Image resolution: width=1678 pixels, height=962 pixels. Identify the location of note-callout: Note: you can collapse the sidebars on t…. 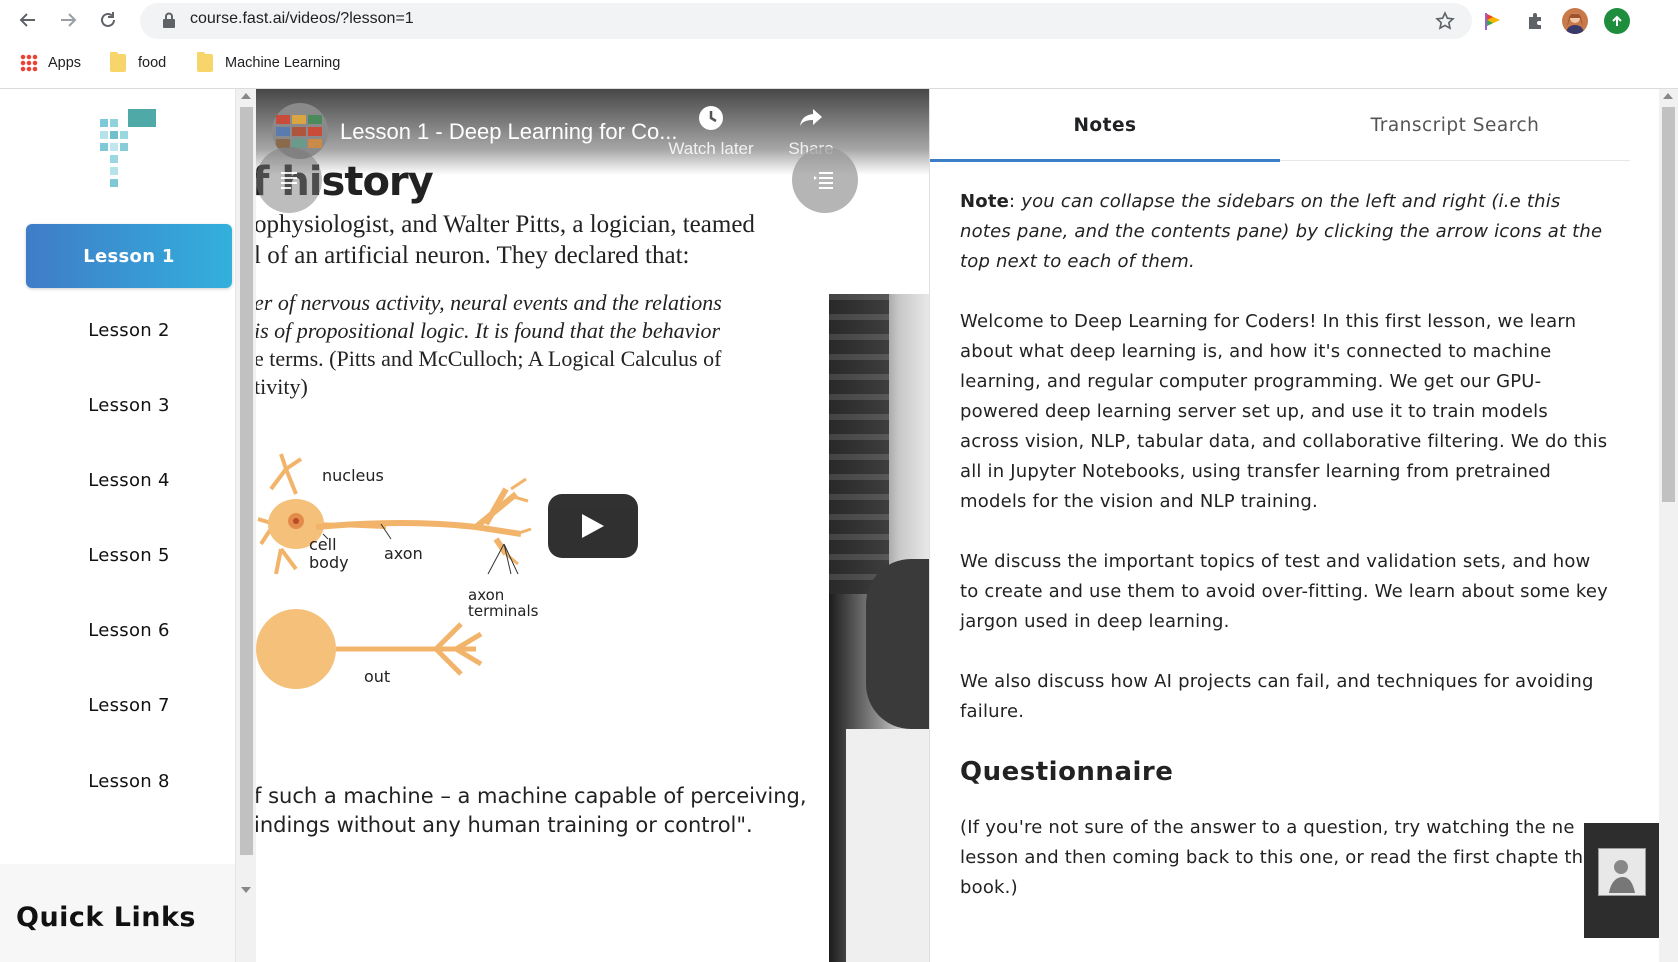
(1281, 231).